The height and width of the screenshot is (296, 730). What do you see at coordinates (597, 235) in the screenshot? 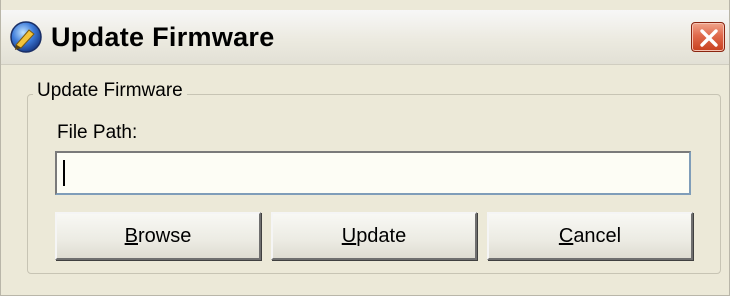
I see `cancel-label: ancel` at bounding box center [597, 235].